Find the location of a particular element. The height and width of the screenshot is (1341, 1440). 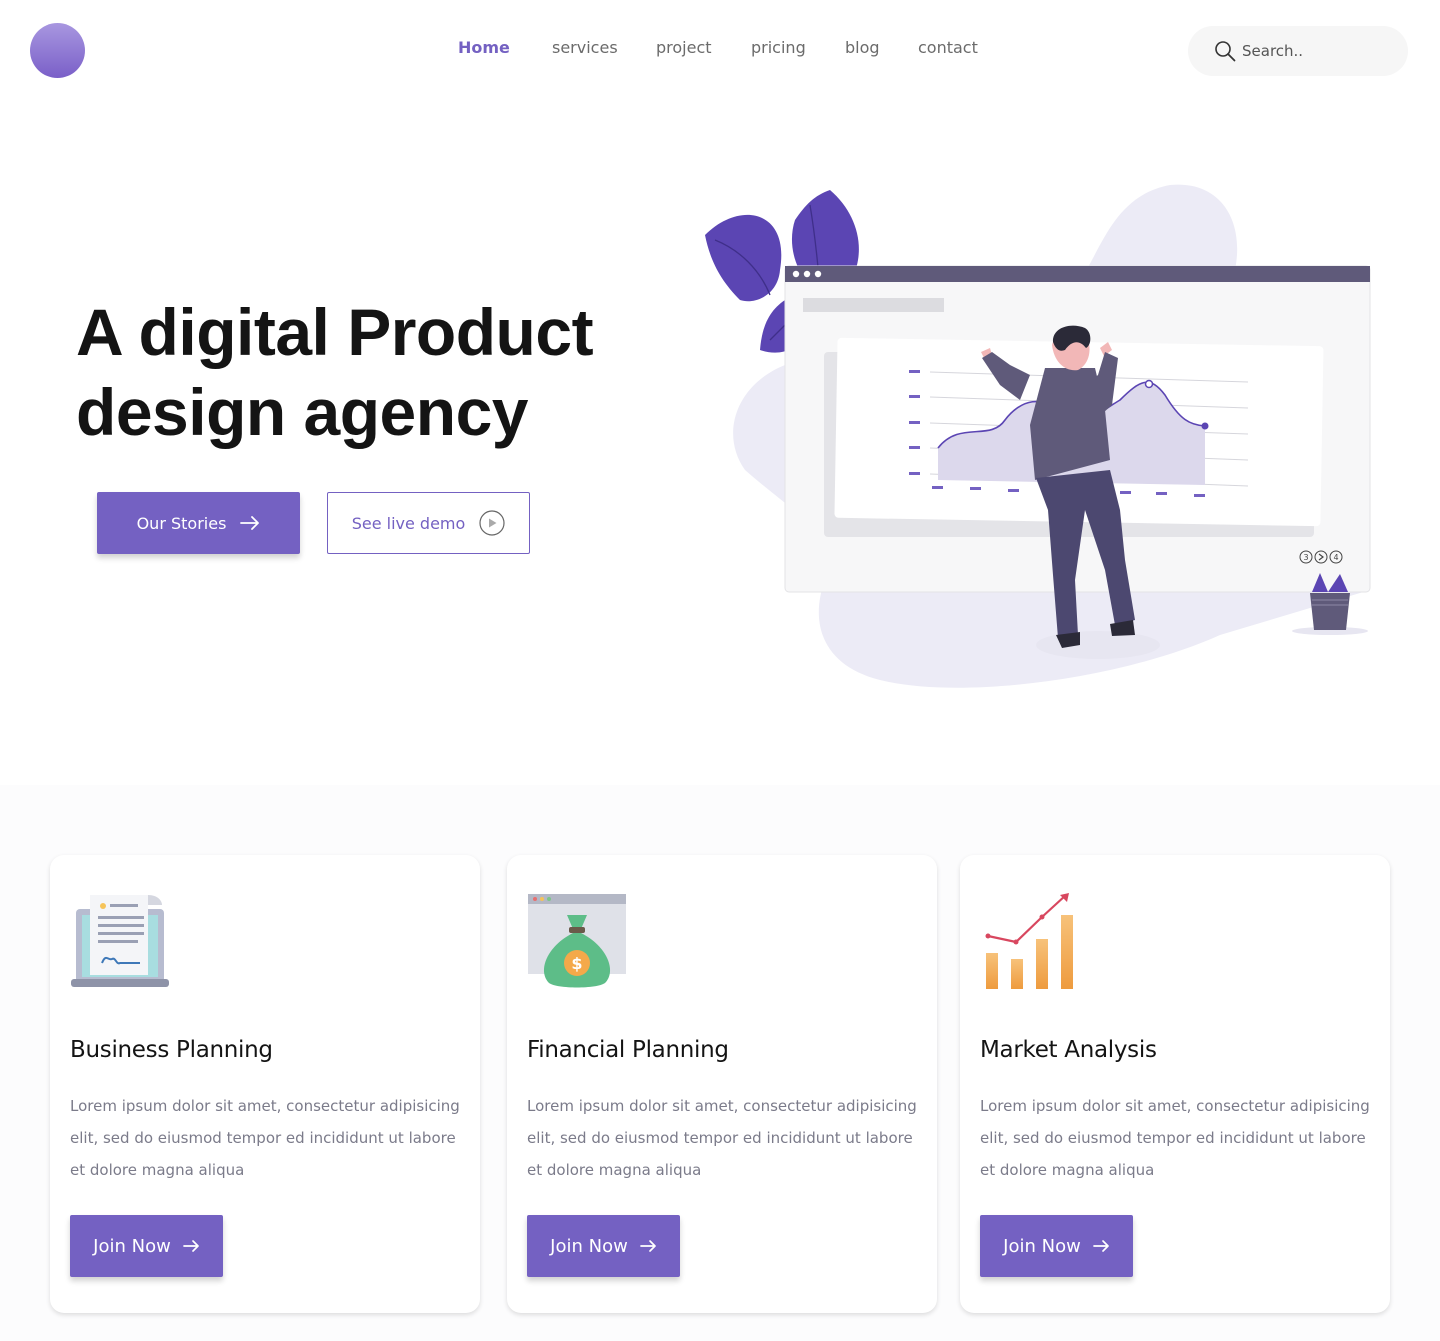

nav-link-services: services is located at coordinates (585, 47).